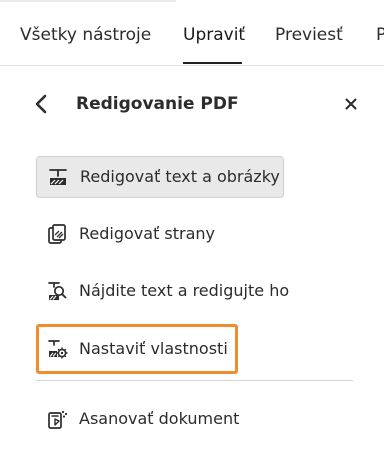 This screenshot has width=384, height=452. I want to click on menu-item-redact-text-images: Redigovať text a obrázky, so click(160, 177).